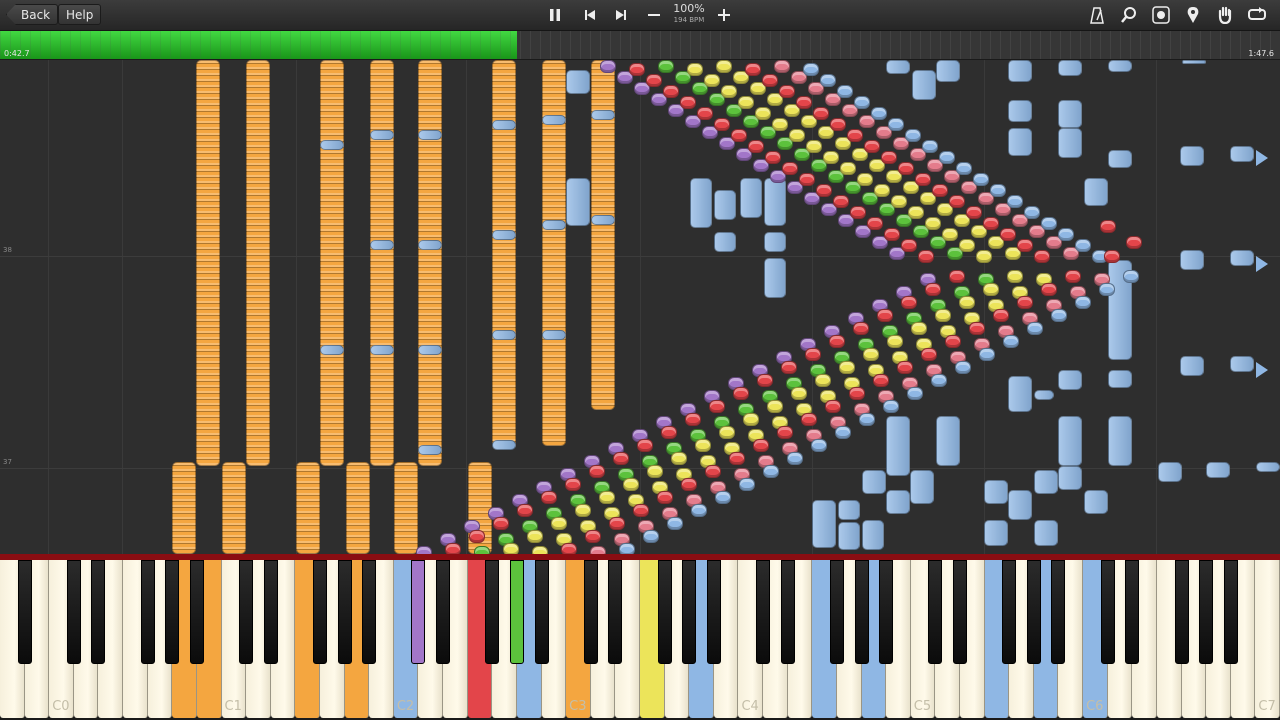 The height and width of the screenshot is (720, 1280). Describe the element at coordinates (1225, 15) in the screenshot. I see `hand-icon` at that location.